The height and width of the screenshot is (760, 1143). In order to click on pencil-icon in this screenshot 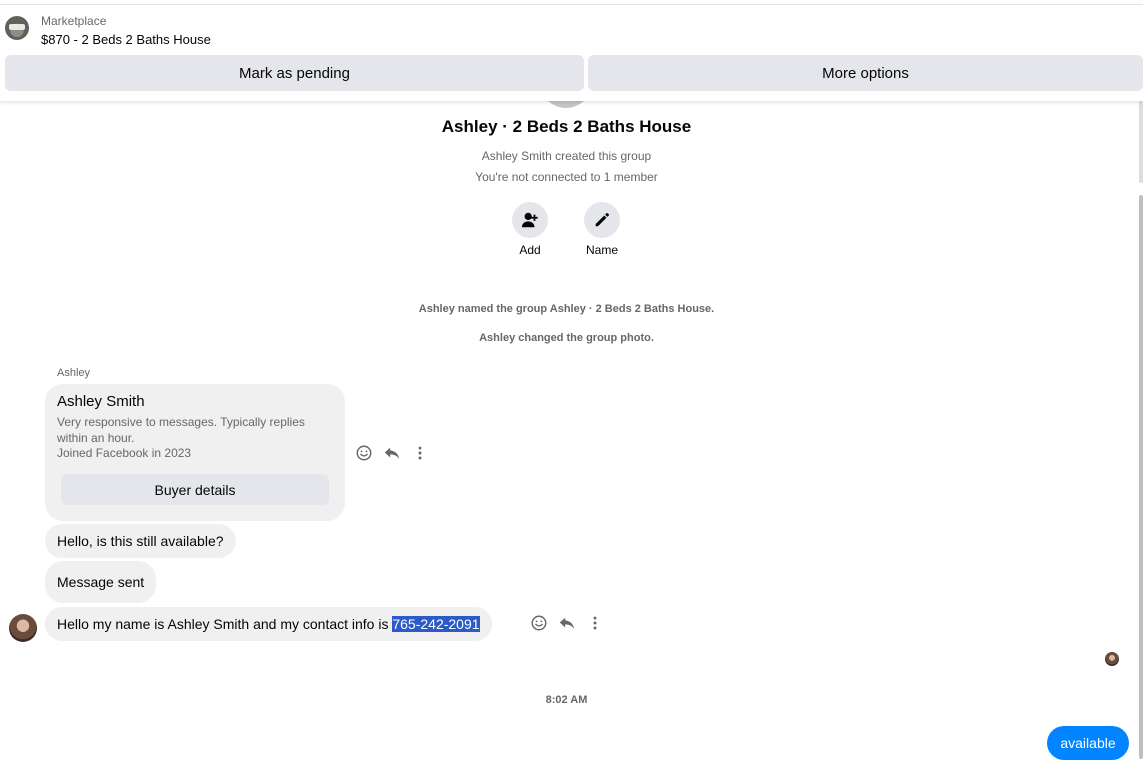, I will do `click(602, 220)`.